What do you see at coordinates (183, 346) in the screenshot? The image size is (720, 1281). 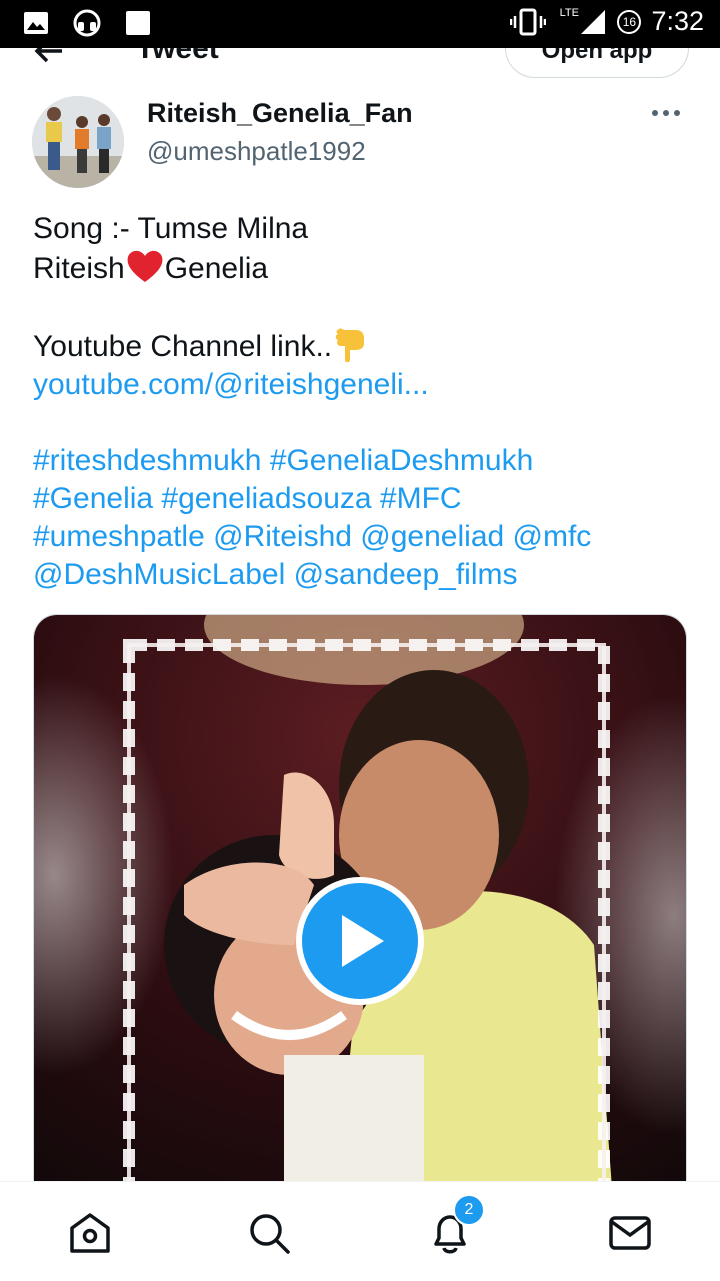 I see `channel-label: Youtube Channel link..` at bounding box center [183, 346].